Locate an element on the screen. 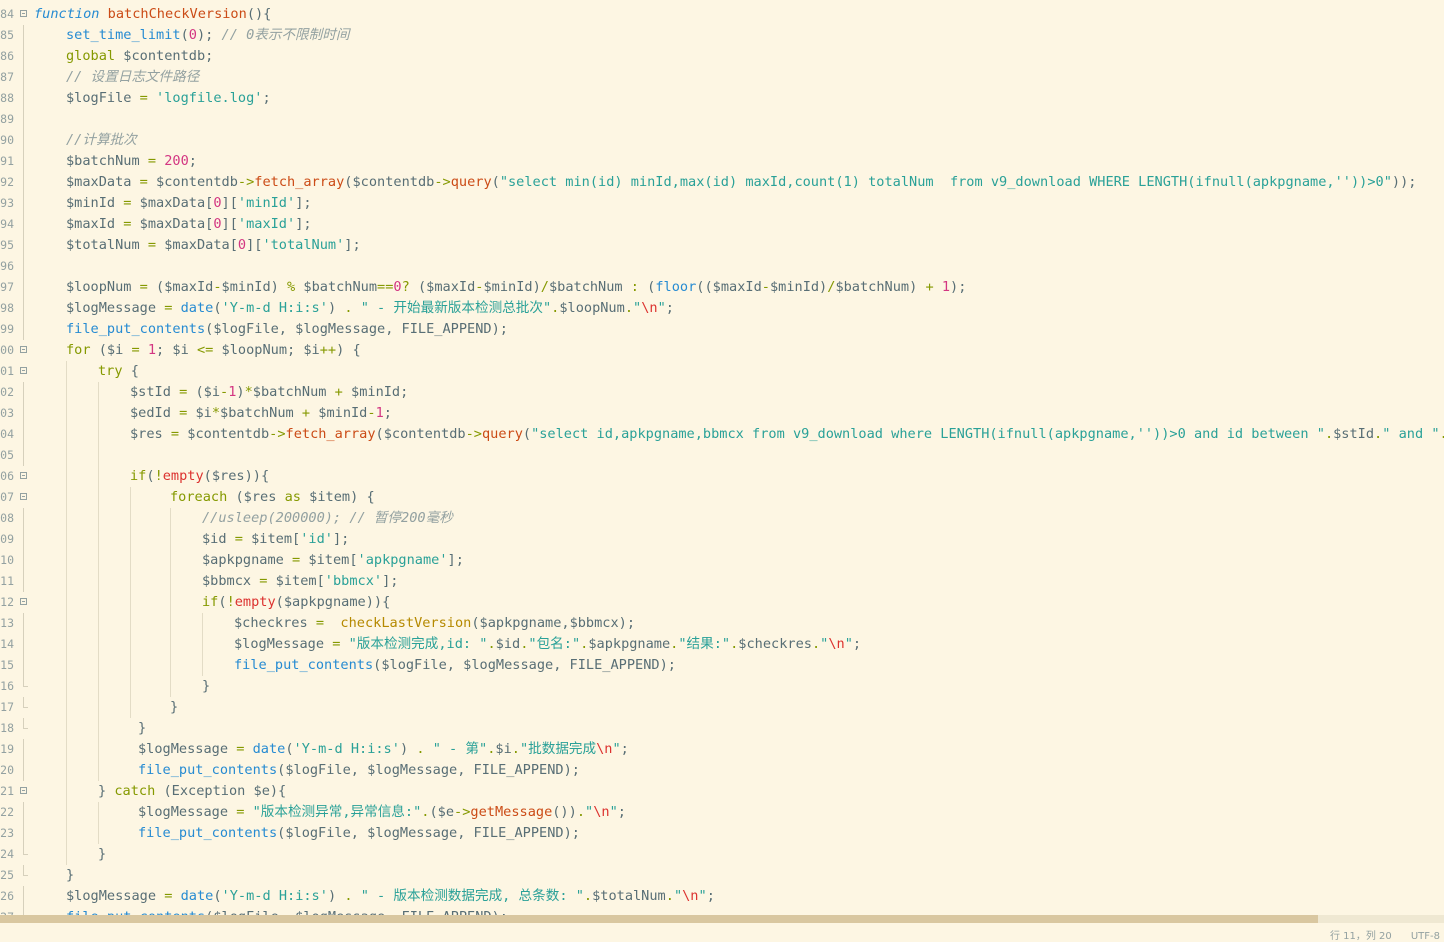 This screenshot has width=1444, height=942. code-line: 91 $batchNum = 200; is located at coordinates (722, 161).